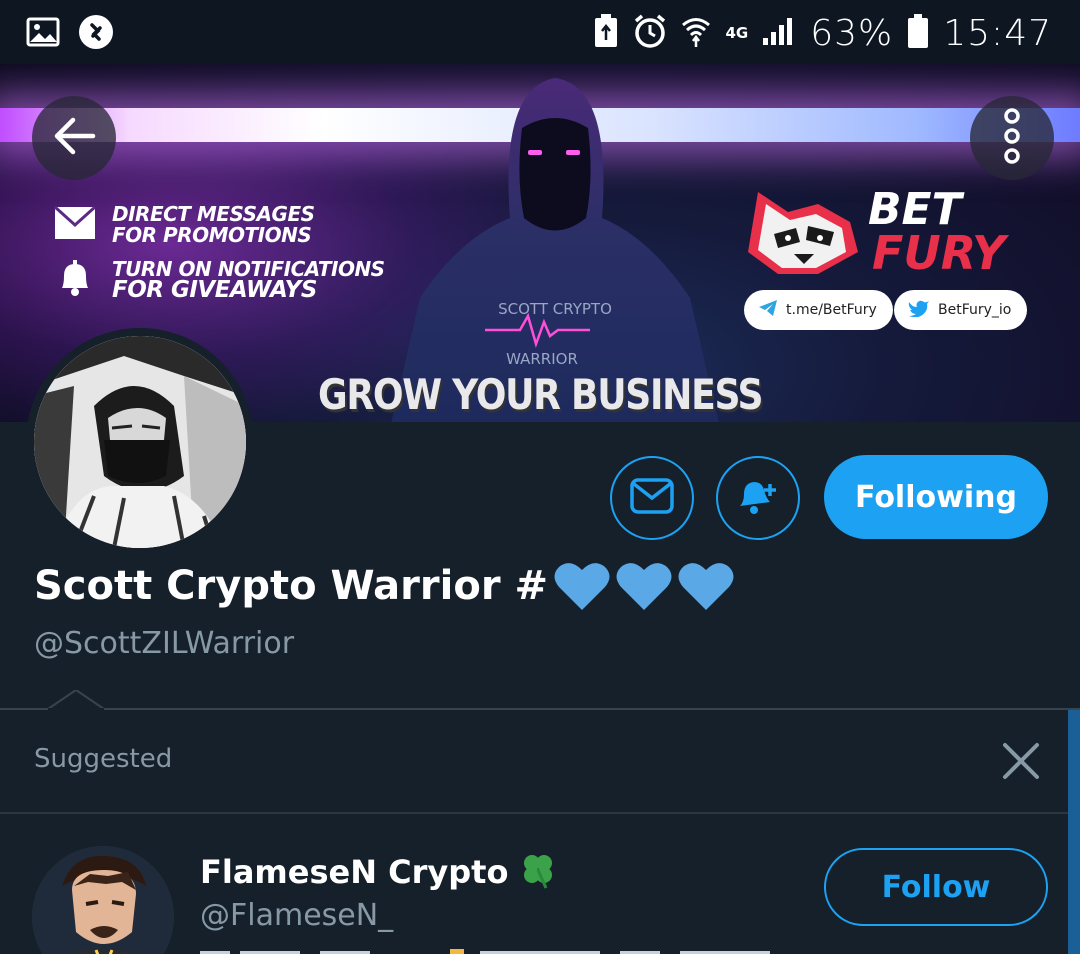 The image size is (1080, 954). I want to click on panel-caret, so click(76, 700).